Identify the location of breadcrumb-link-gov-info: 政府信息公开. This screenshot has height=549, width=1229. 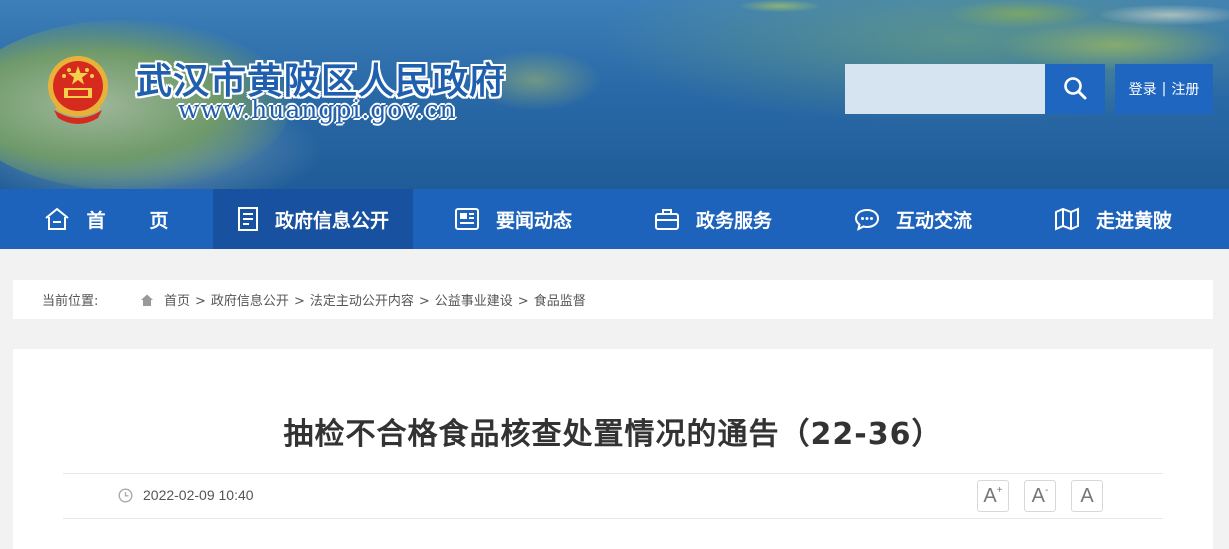
(250, 301).